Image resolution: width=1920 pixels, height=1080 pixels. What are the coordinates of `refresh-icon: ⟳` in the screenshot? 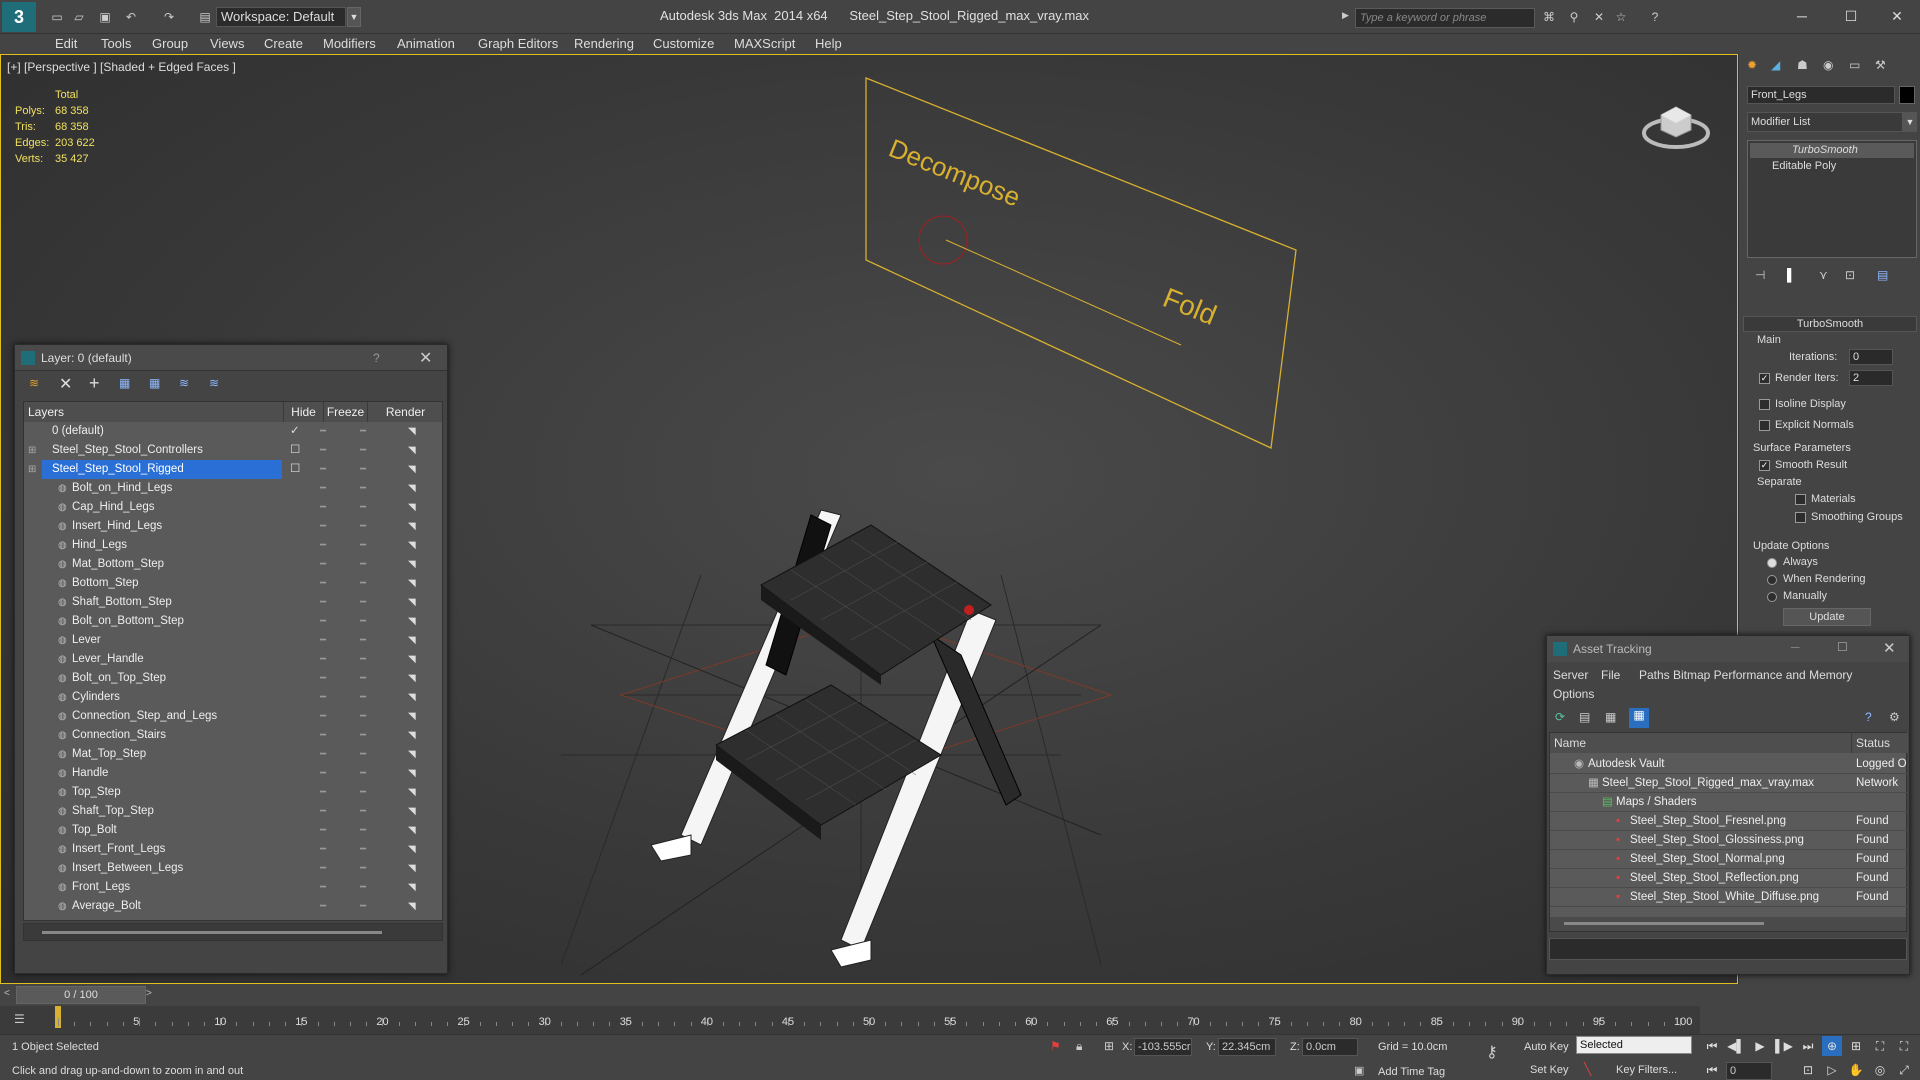 It's located at (1560, 717).